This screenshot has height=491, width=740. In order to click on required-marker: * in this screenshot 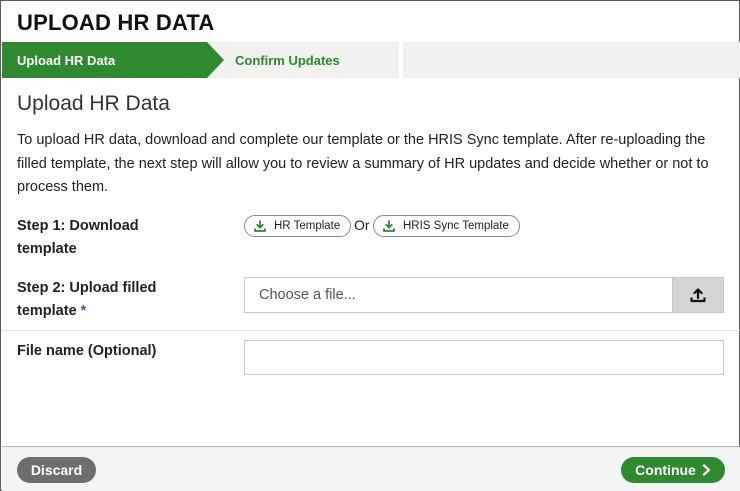, I will do `click(83, 311)`.